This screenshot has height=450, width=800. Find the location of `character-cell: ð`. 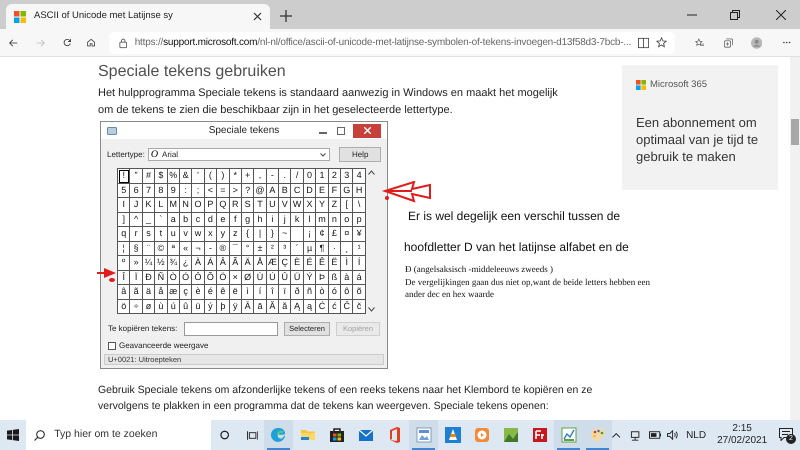

character-cell: ð is located at coordinates (297, 292).